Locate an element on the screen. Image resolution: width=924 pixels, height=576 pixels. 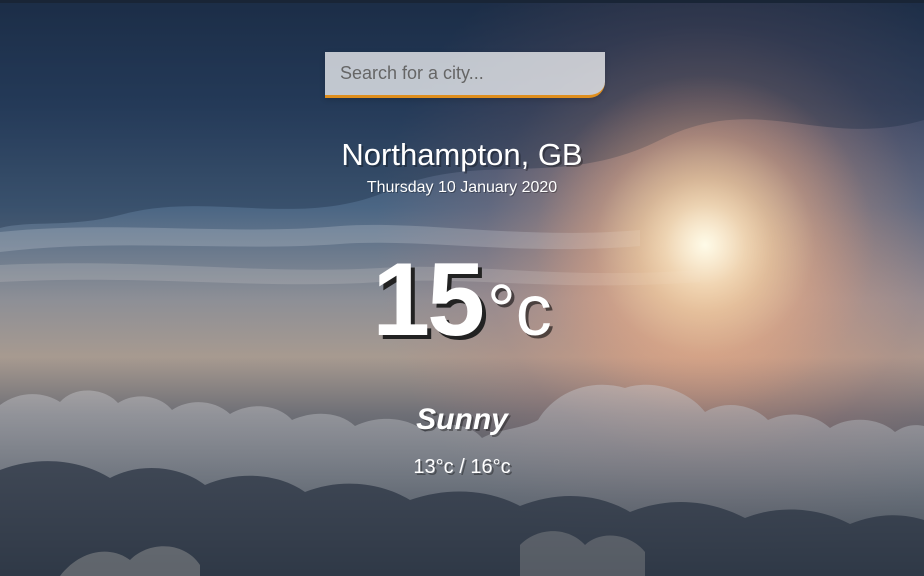
city-search-input is located at coordinates (465, 75).